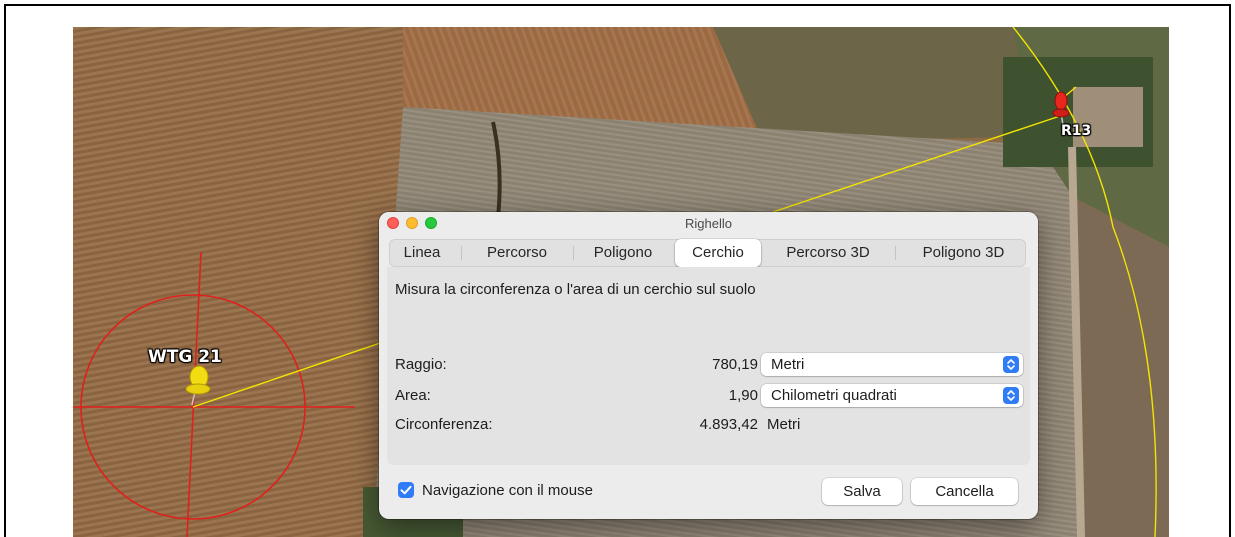 The image size is (1235, 537). Describe the element at coordinates (892, 364) in the screenshot. I see `radius-unit-select: Metri` at that location.